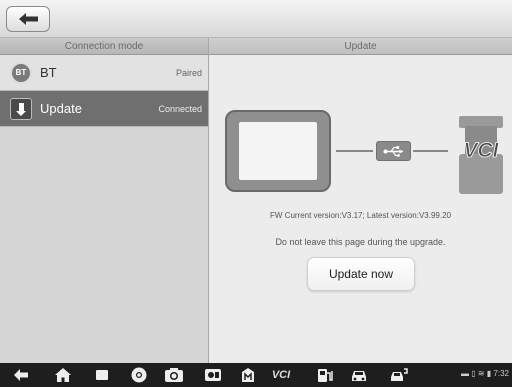 The width and height of the screenshot is (512, 387). I want to click on car-service-icon, so click(398, 375).